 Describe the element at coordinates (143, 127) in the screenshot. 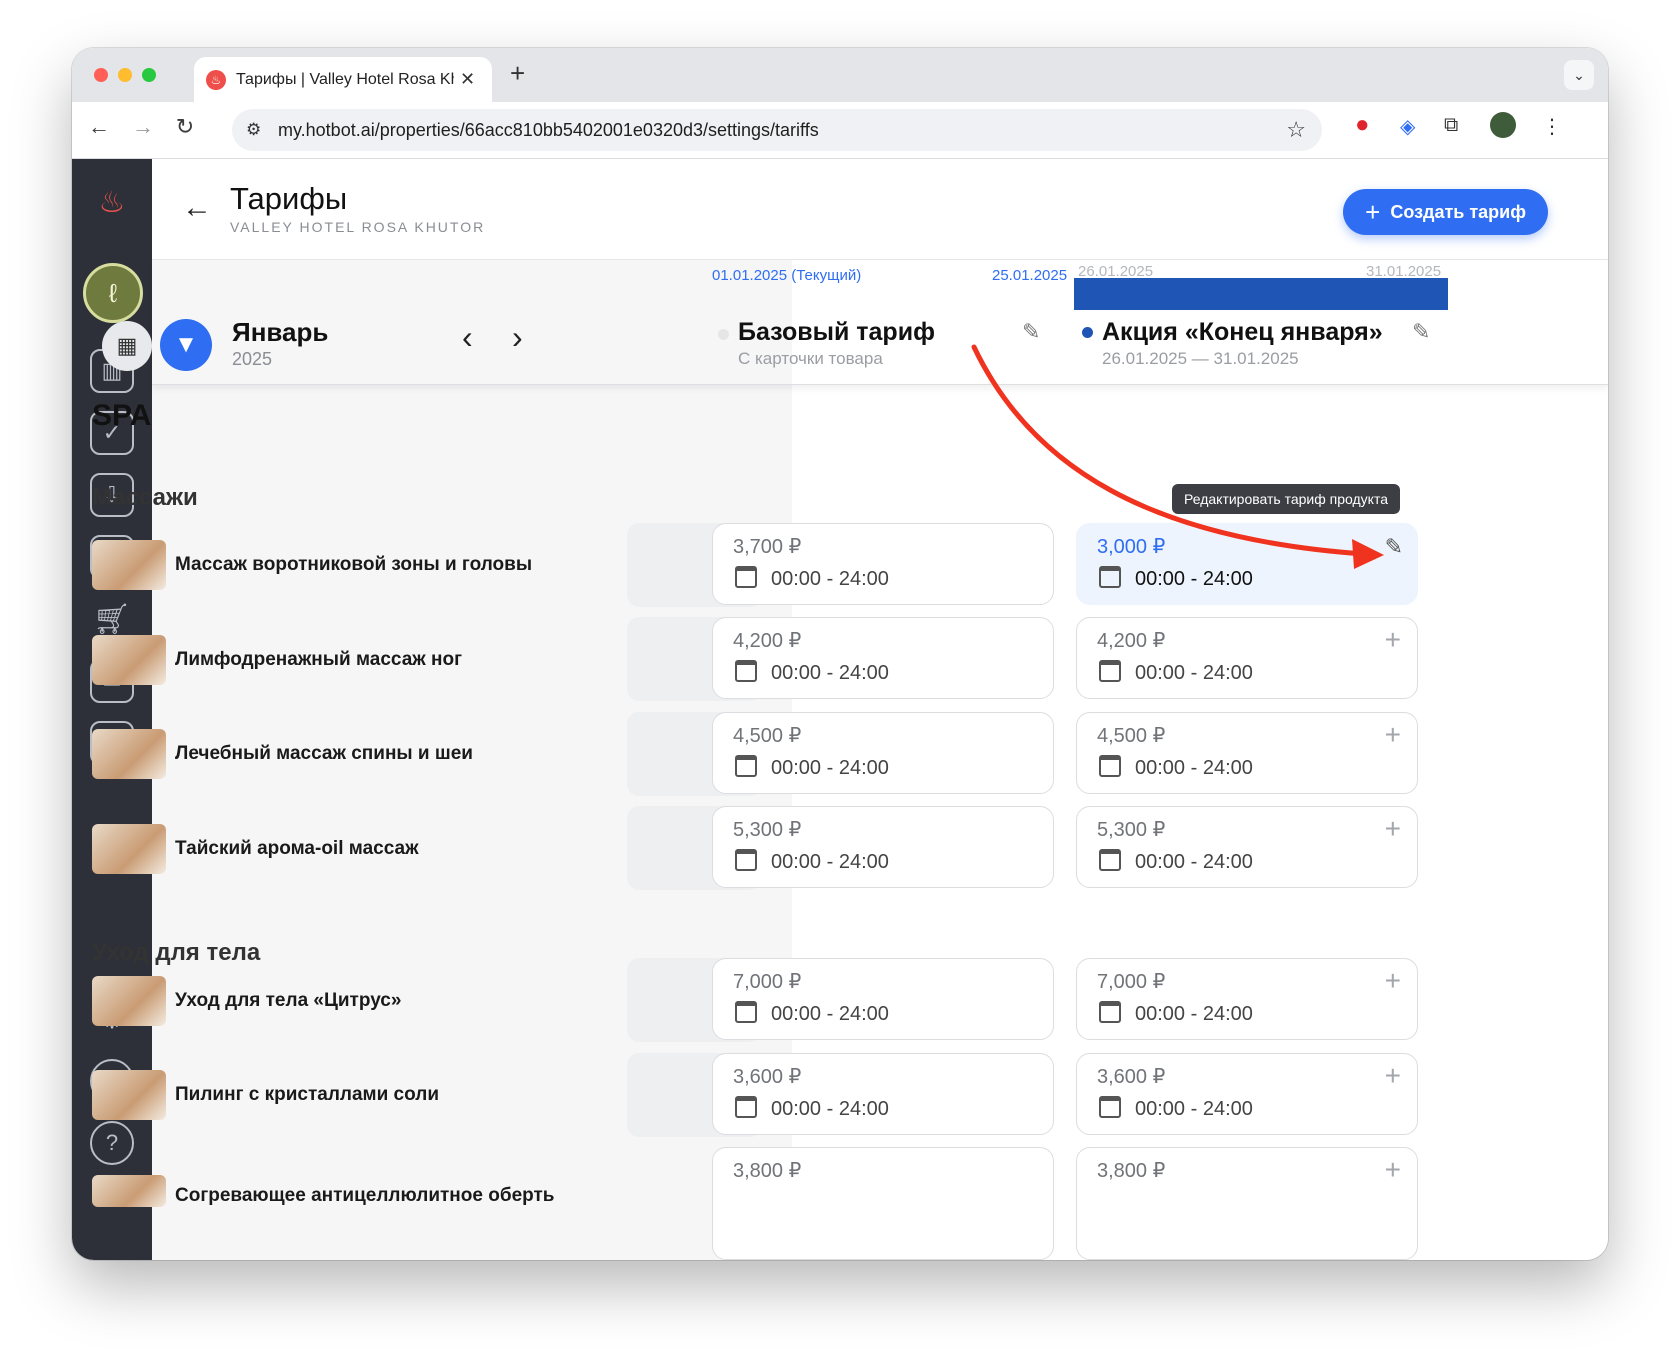

I see `forward-icon: →` at that location.